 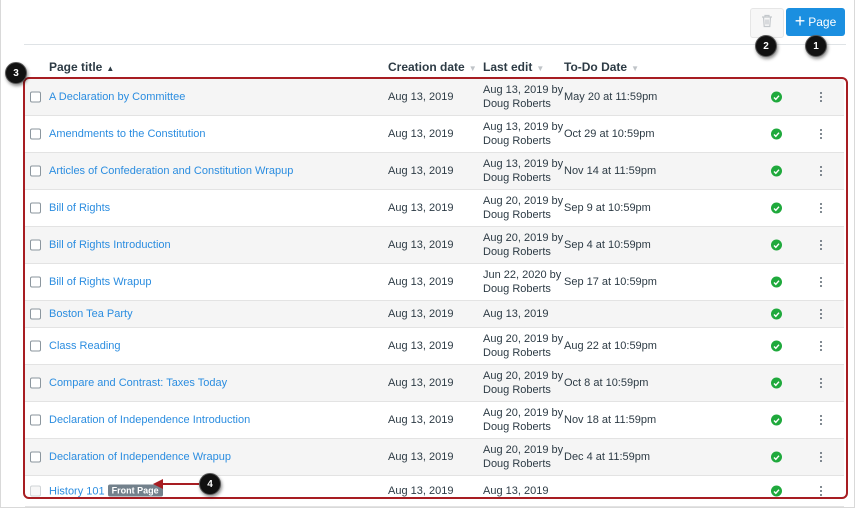 What do you see at coordinates (81, 67) in the screenshot?
I see `column-header-title: Page title ▲` at bounding box center [81, 67].